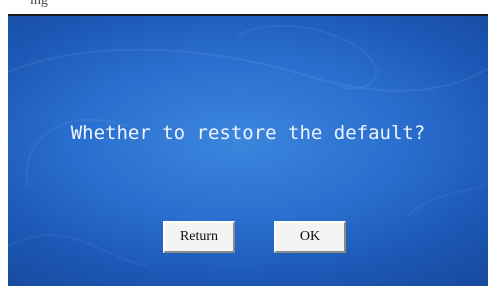 This screenshot has height=286, width=490. I want to click on top-caption: ing, so click(245, 6).